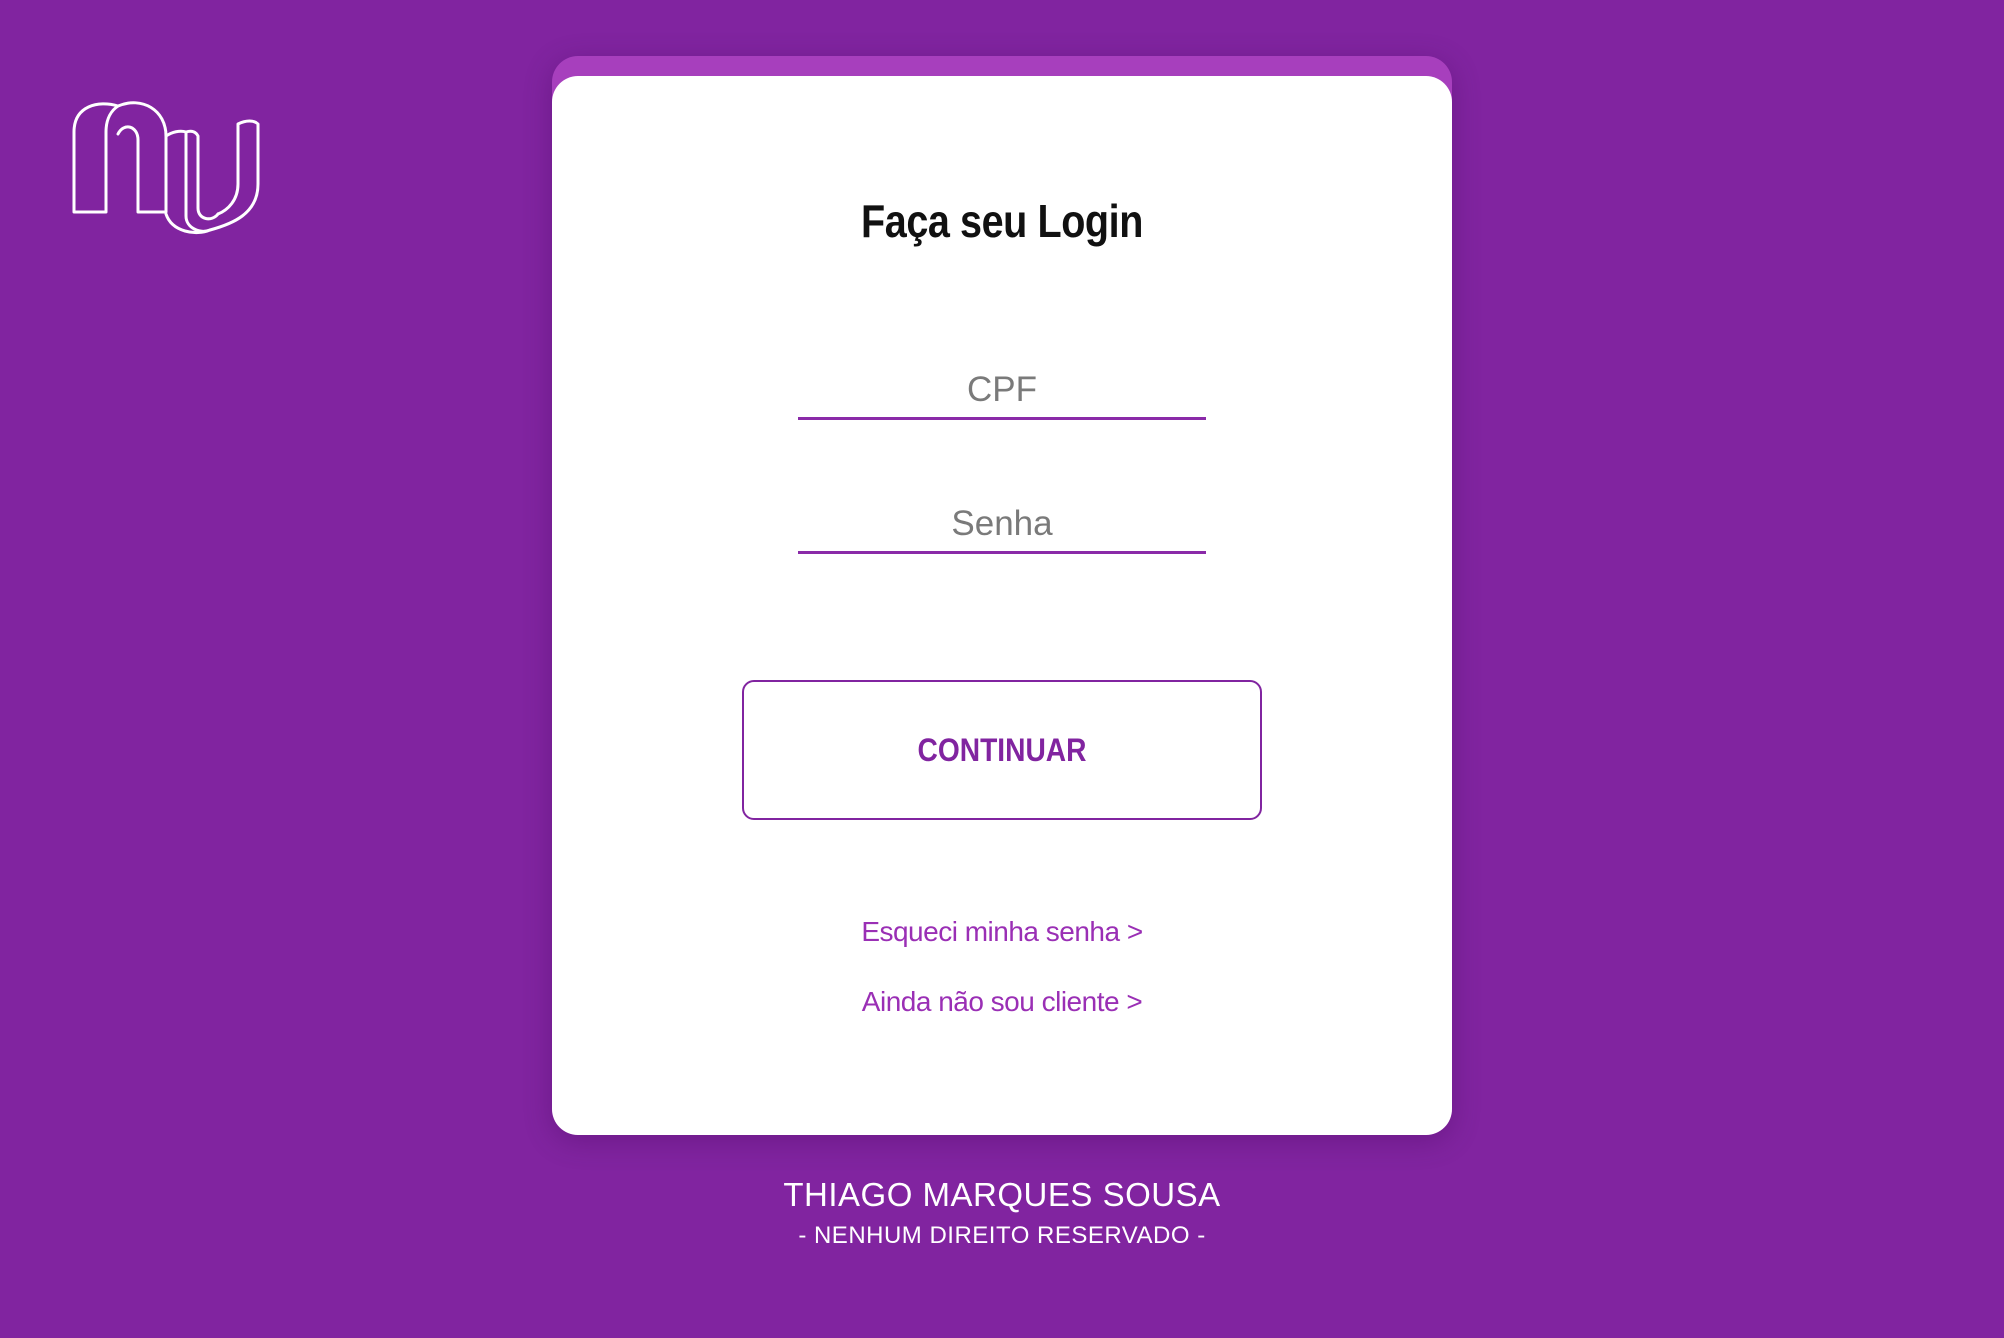 Image resolution: width=2004 pixels, height=1338 pixels. I want to click on footer-author: THIAGO MARQUES SOUSA, so click(1002, 1194).